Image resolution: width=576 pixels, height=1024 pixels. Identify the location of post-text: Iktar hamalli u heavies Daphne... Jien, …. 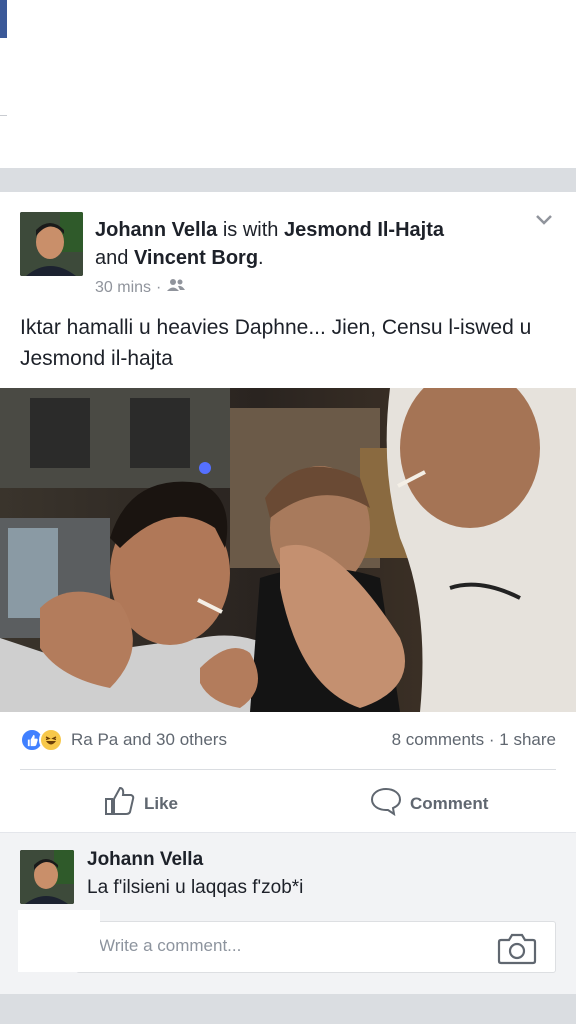
(276, 343).